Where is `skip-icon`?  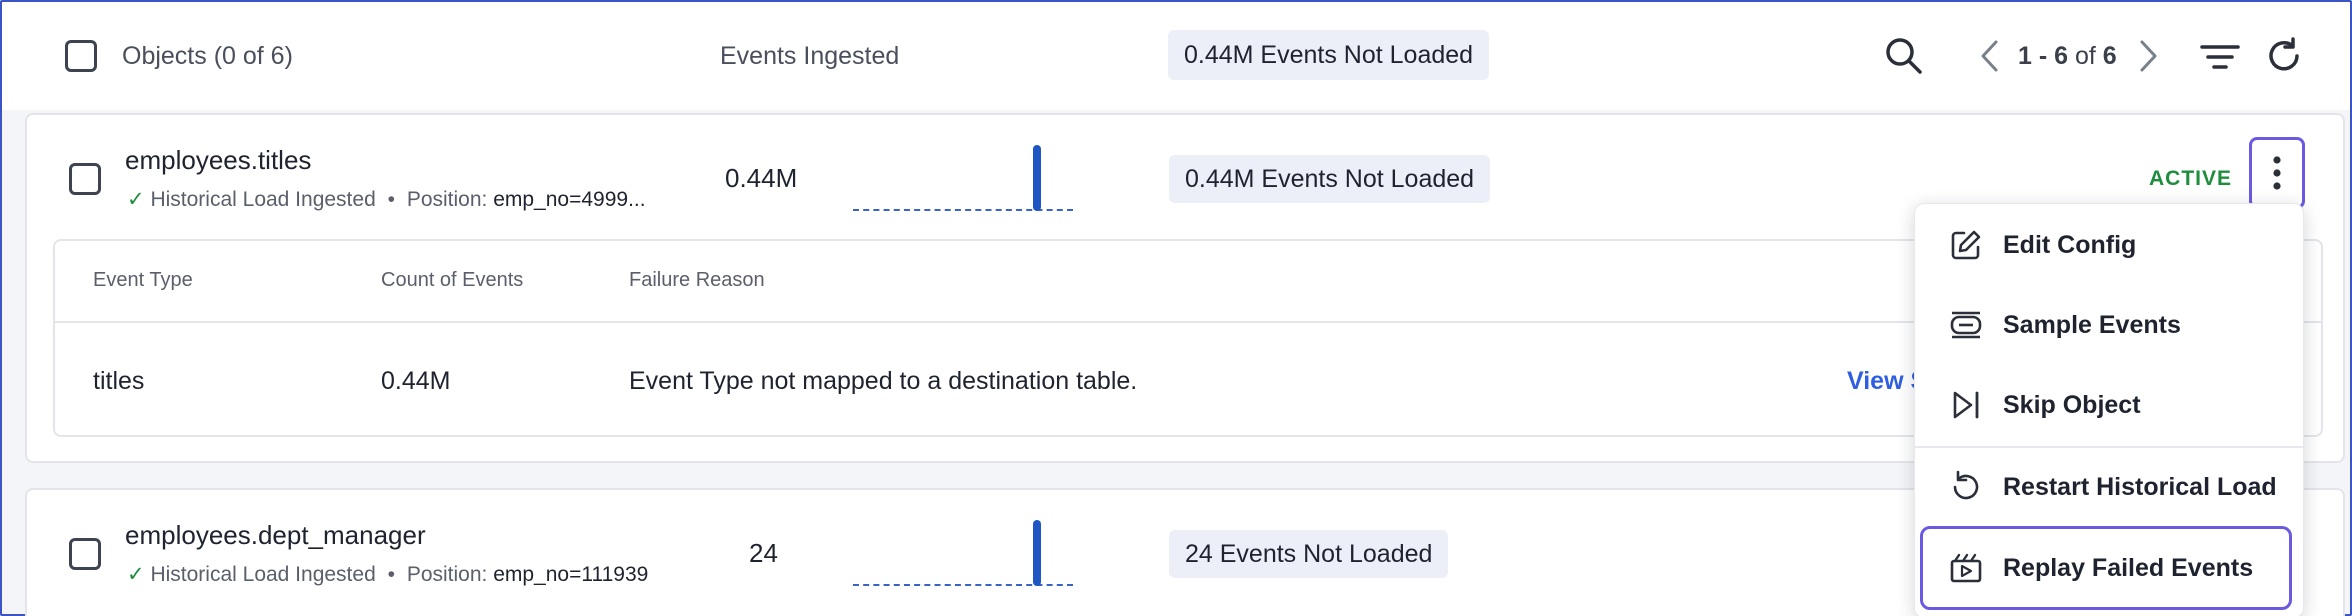 skip-icon is located at coordinates (1966, 405).